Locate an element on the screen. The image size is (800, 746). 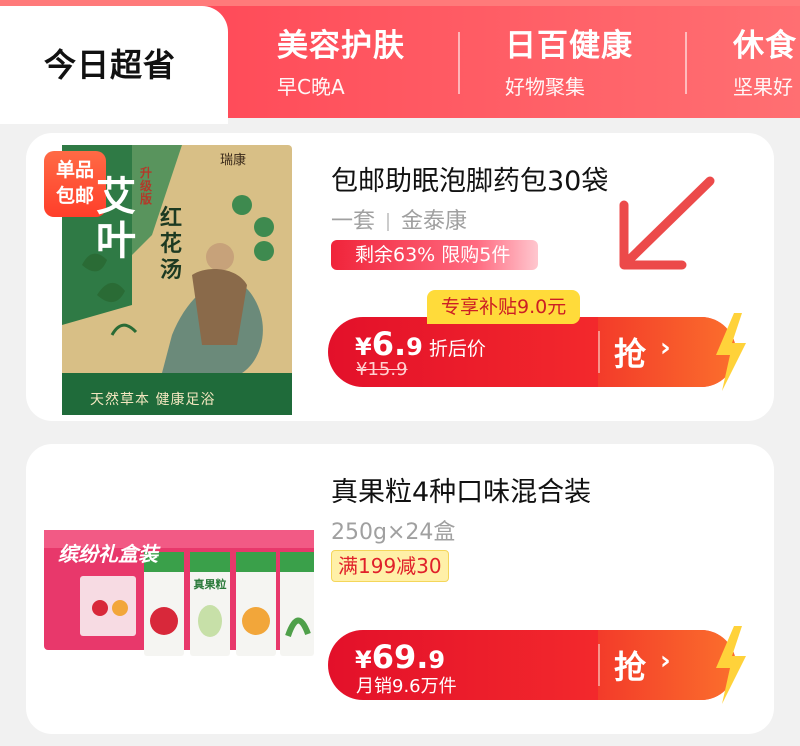
tab-beauty-title: 美容护肤 is located at coordinates (341, 46).